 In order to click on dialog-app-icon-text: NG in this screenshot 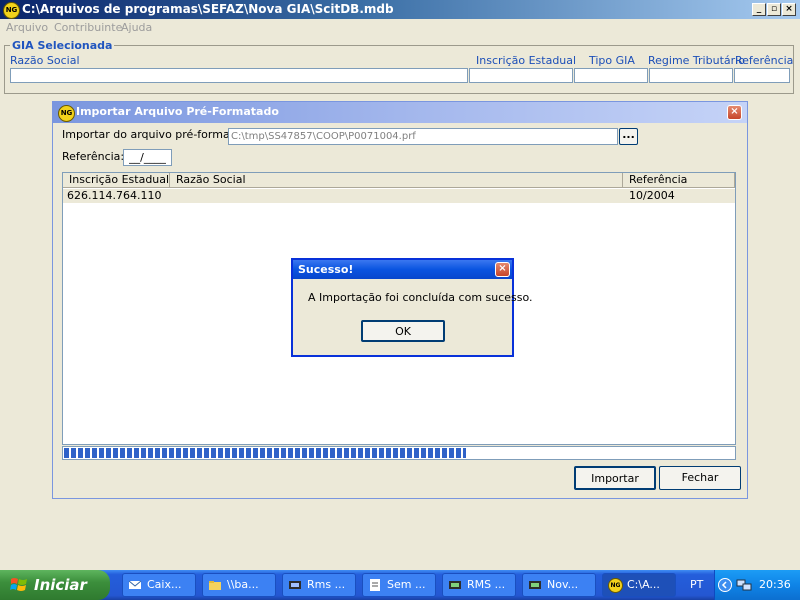, I will do `click(66, 113)`.